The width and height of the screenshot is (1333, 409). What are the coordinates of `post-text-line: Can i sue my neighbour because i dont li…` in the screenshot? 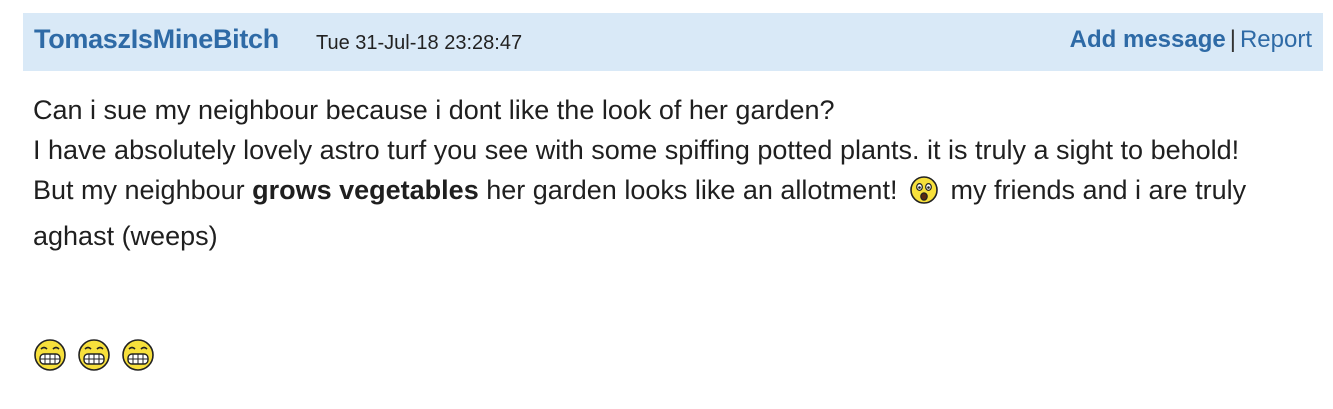 It's located at (434, 110).